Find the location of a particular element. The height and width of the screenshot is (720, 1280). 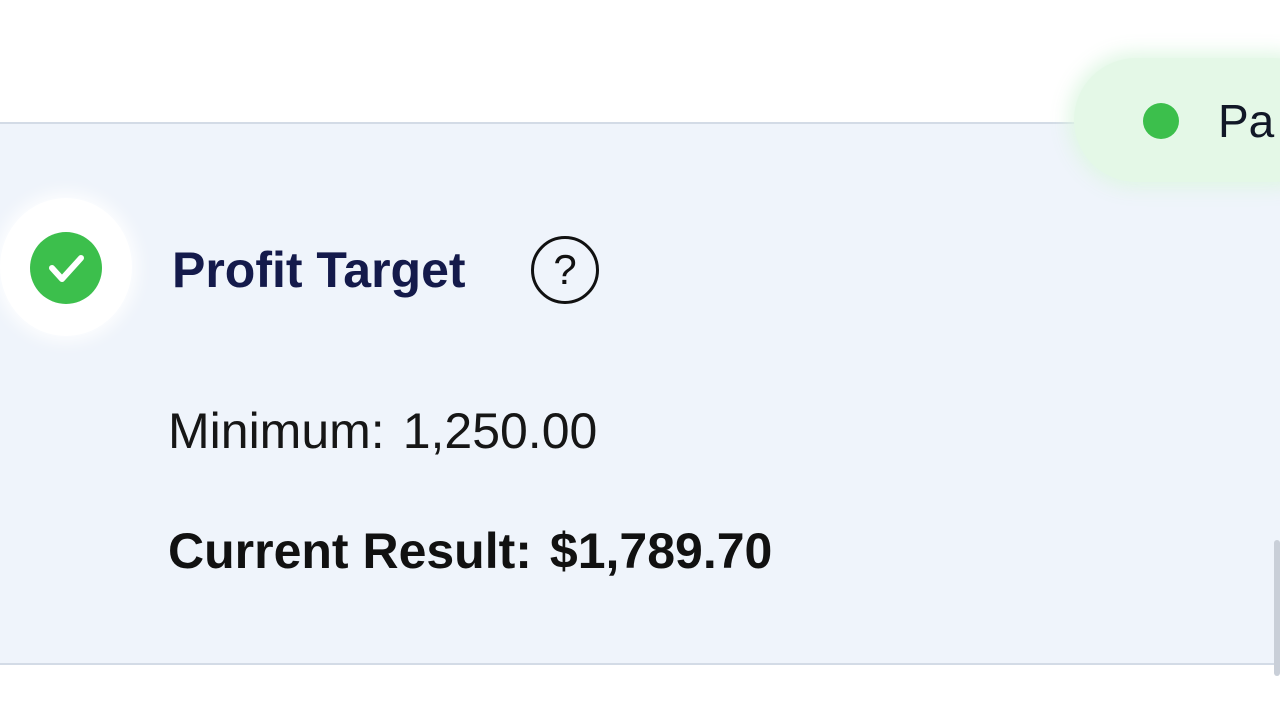

current-result-row: Current Result: $1,789.70 is located at coordinates (470, 551).